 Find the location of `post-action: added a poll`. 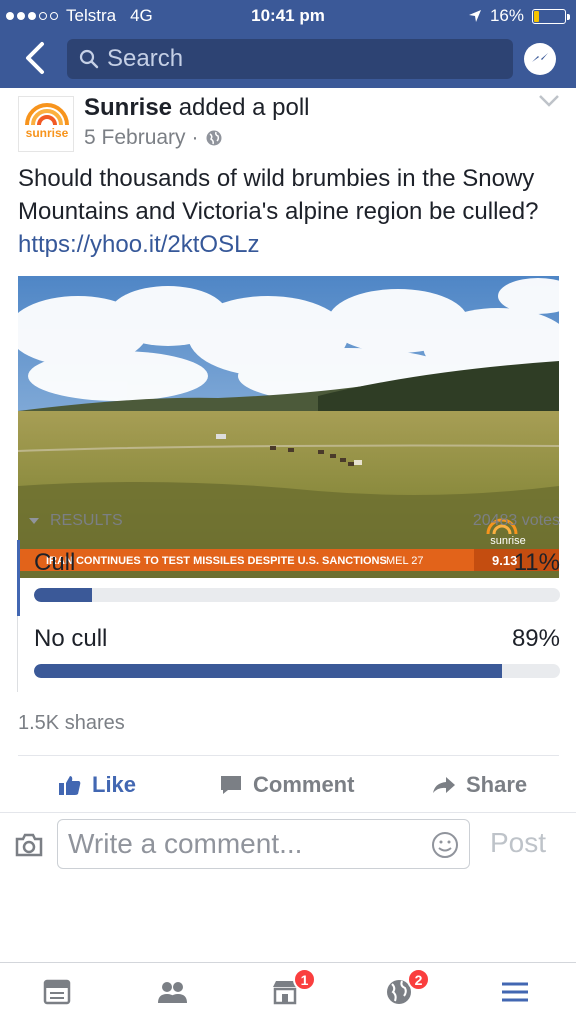

post-action: added a poll is located at coordinates (244, 107).